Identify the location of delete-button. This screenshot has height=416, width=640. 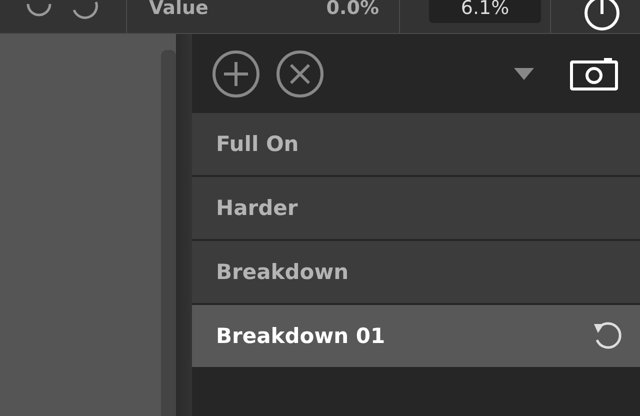
(300, 74).